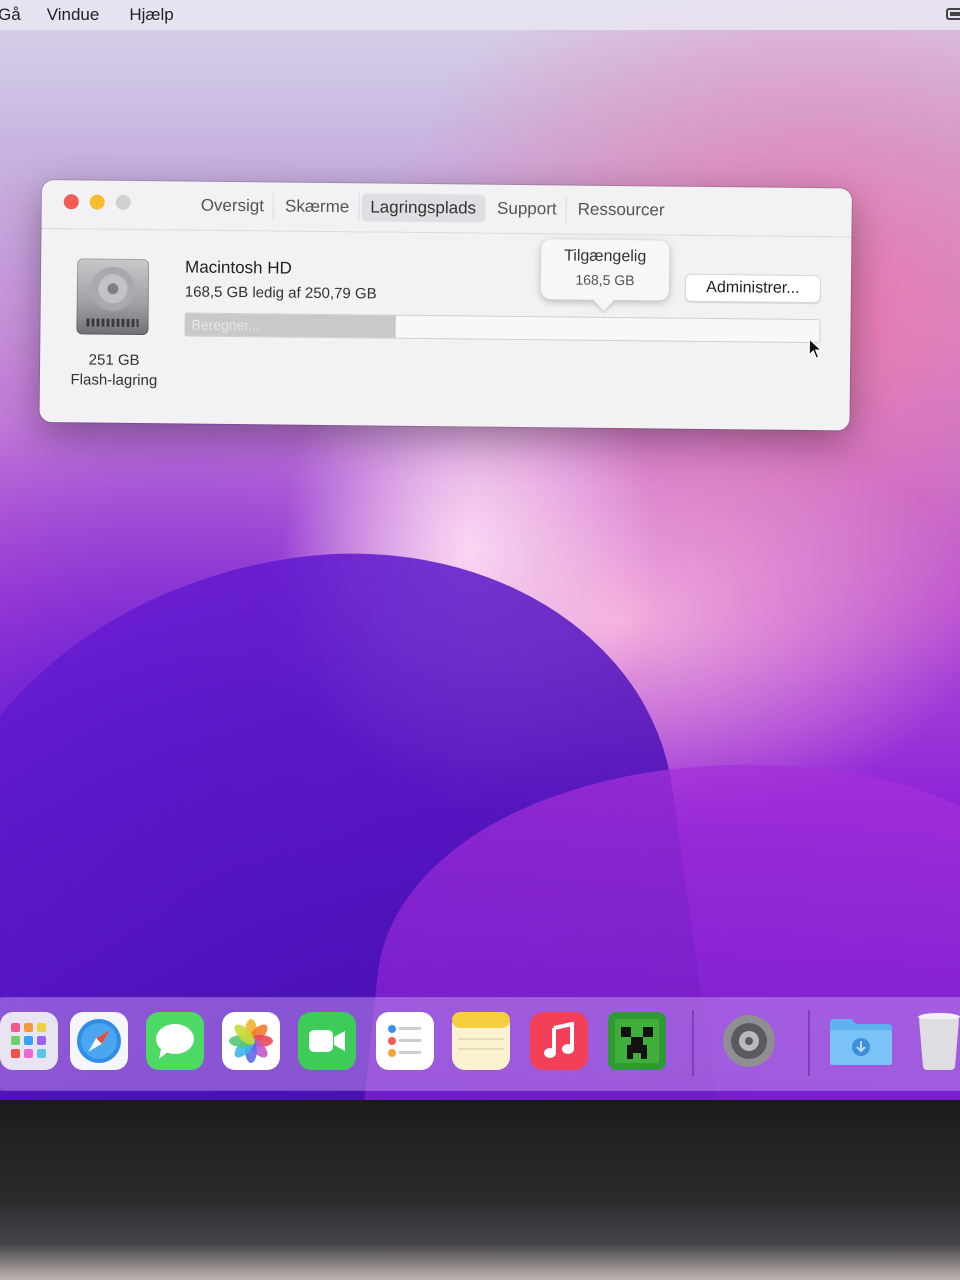  What do you see at coordinates (99, 1041) in the screenshot?
I see `safari-icon` at bounding box center [99, 1041].